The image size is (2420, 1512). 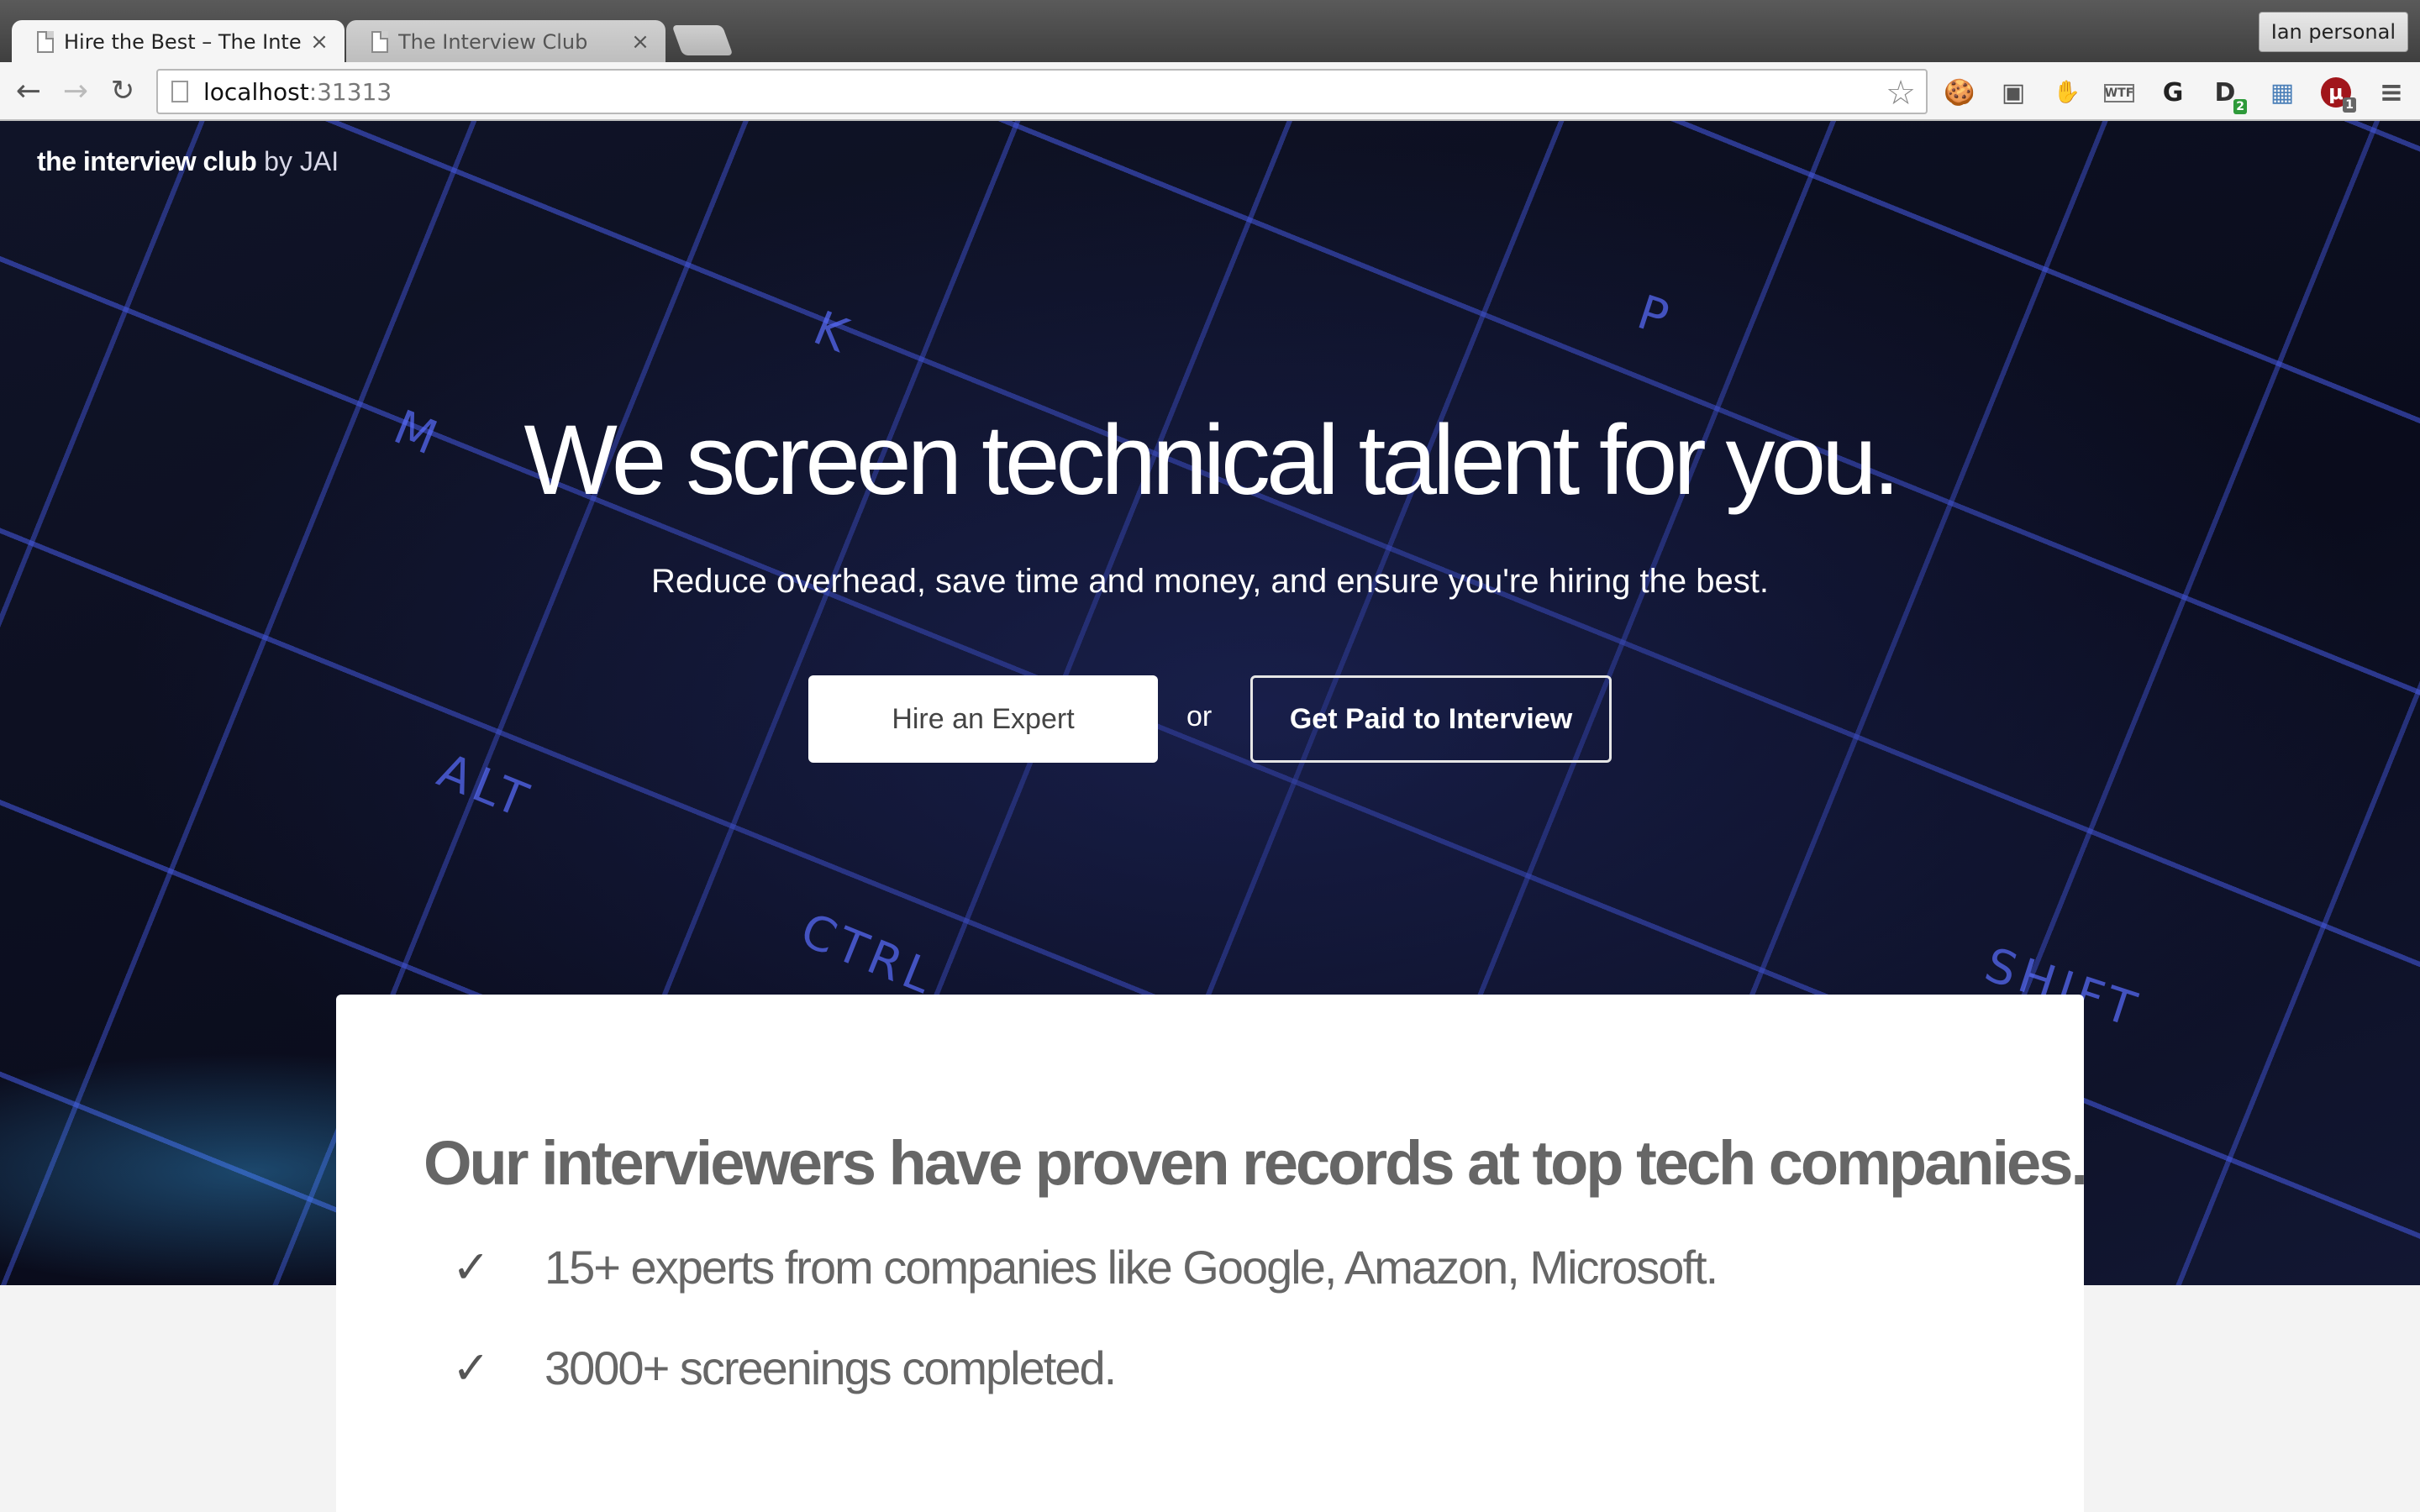 I want to click on evernote-glyph: ✋, so click(x=2067, y=92).